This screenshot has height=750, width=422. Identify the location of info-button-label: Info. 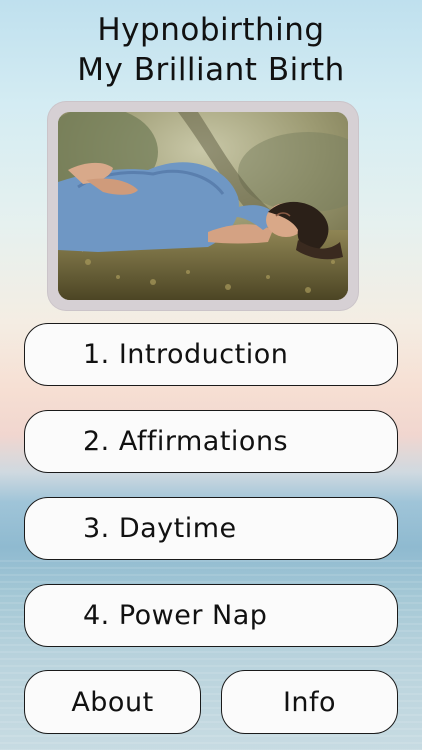
(309, 702).